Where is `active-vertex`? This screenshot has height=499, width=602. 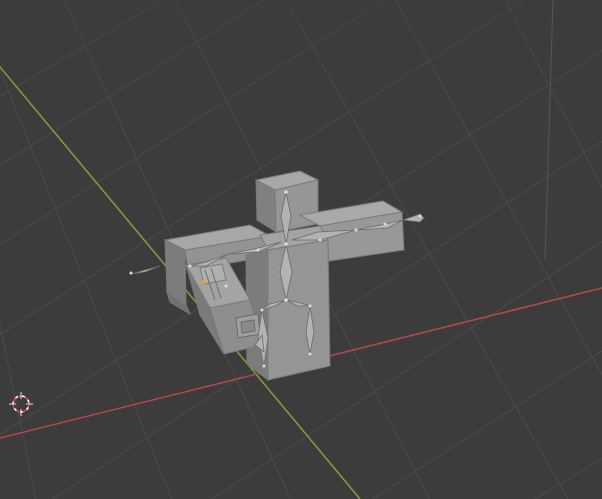
active-vertex is located at coordinates (204, 282).